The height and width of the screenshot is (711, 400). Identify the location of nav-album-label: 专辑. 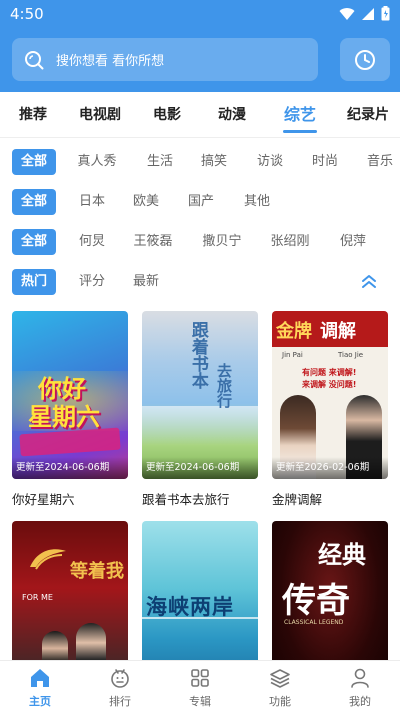
(200, 701).